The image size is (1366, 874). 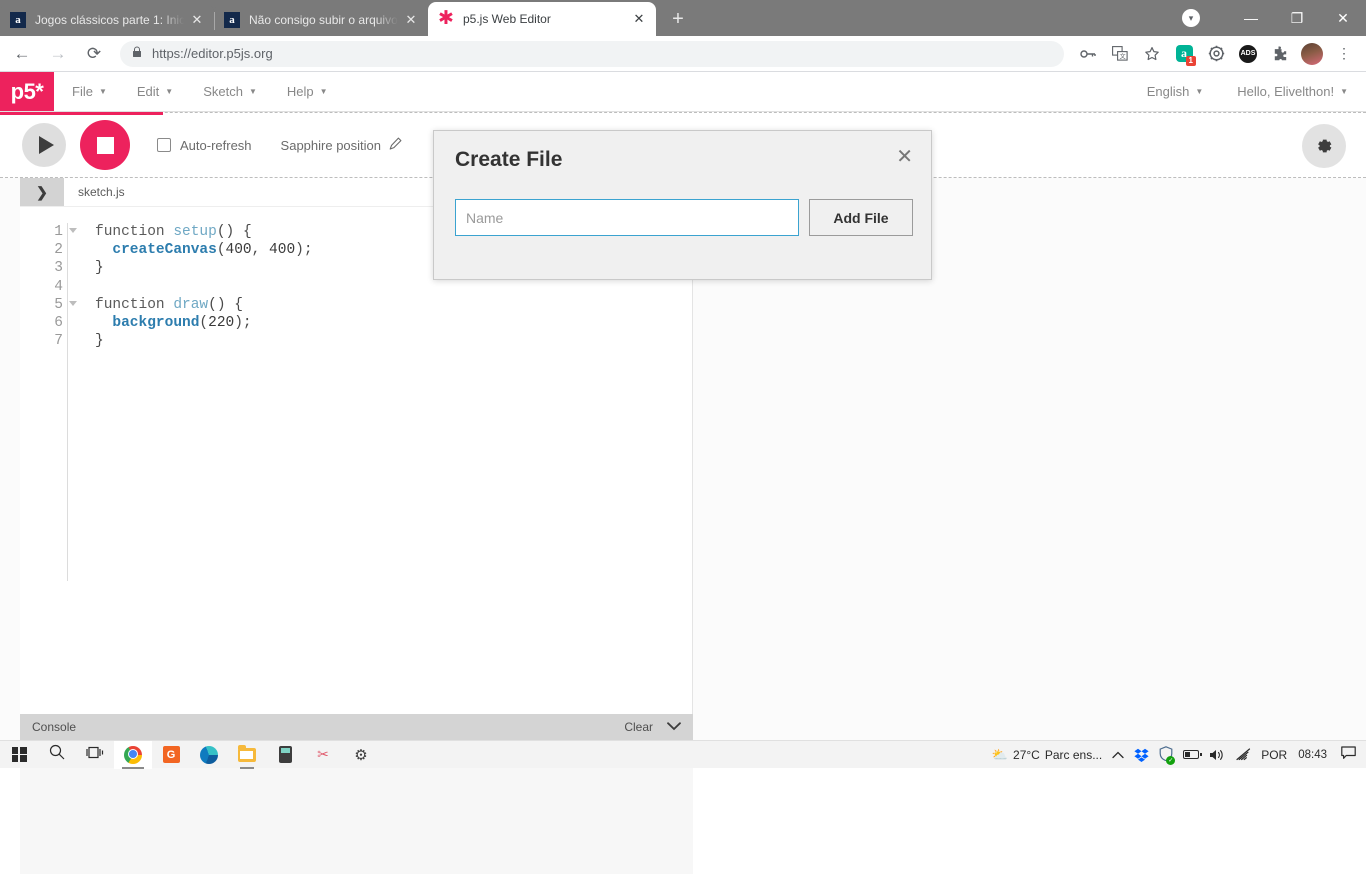 What do you see at coordinates (1312, 54) in the screenshot?
I see `profile-avatar` at bounding box center [1312, 54].